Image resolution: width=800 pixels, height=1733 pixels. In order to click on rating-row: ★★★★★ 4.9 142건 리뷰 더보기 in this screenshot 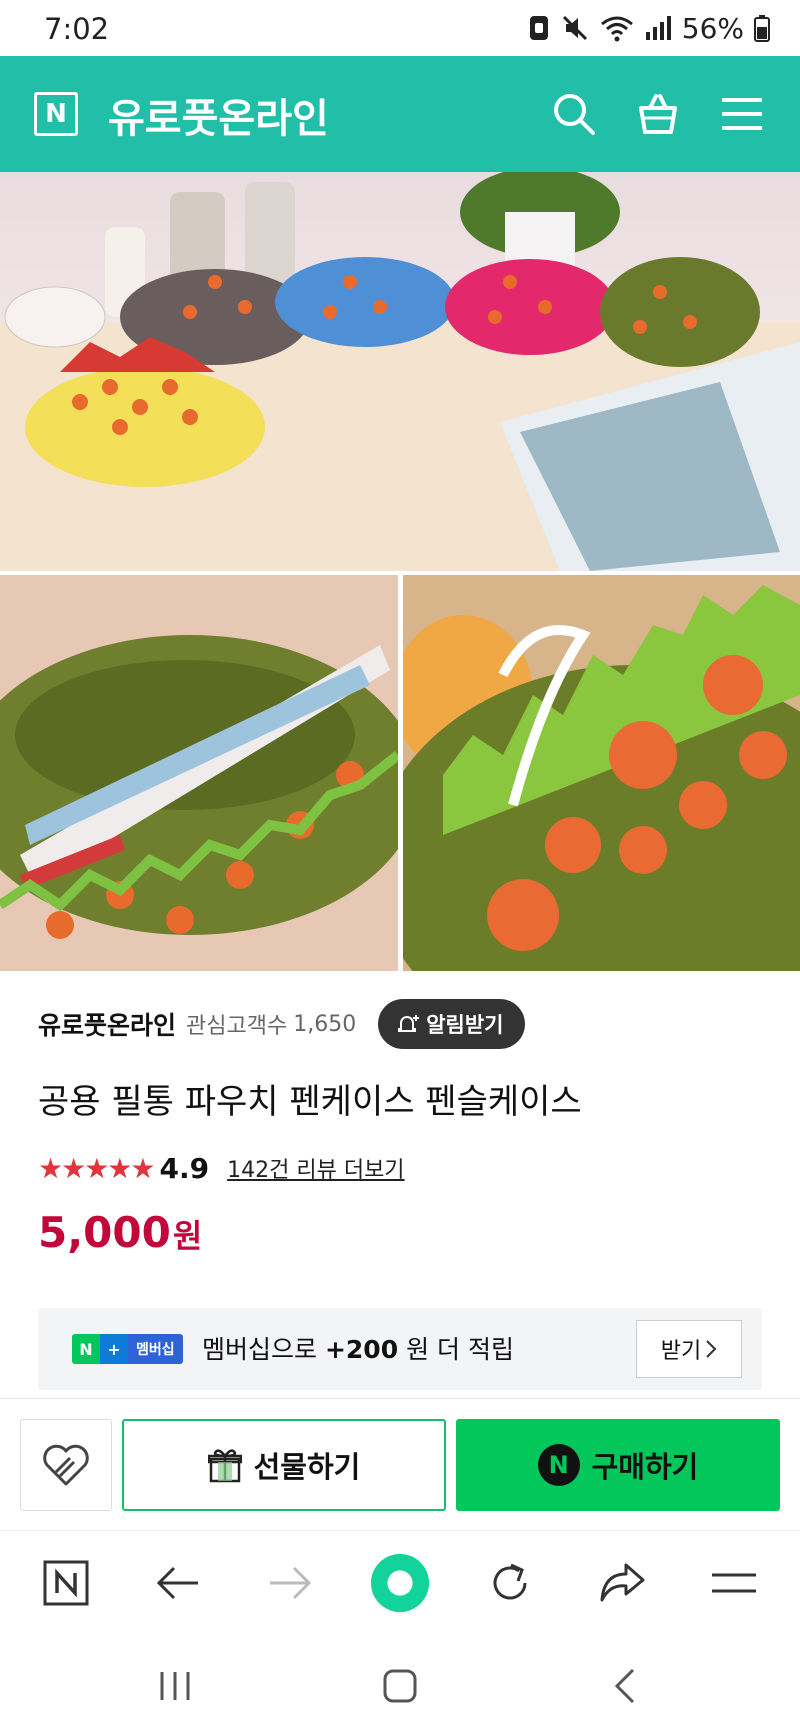, I will do `click(221, 1168)`.